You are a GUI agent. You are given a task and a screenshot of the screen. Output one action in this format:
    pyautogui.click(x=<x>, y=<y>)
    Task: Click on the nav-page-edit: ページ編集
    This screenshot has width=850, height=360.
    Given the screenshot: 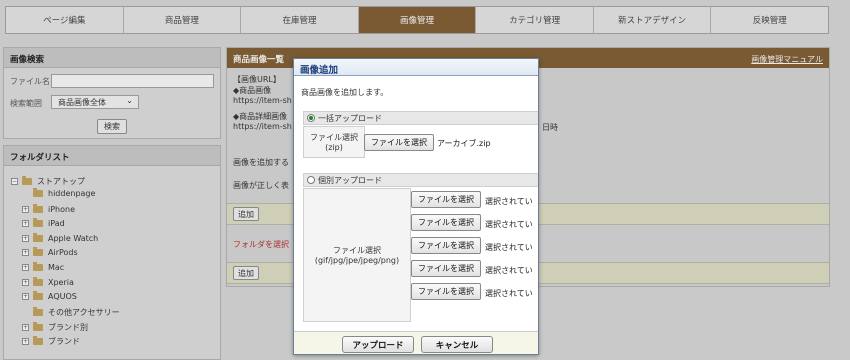 What is the action you would take?
    pyautogui.click(x=65, y=20)
    